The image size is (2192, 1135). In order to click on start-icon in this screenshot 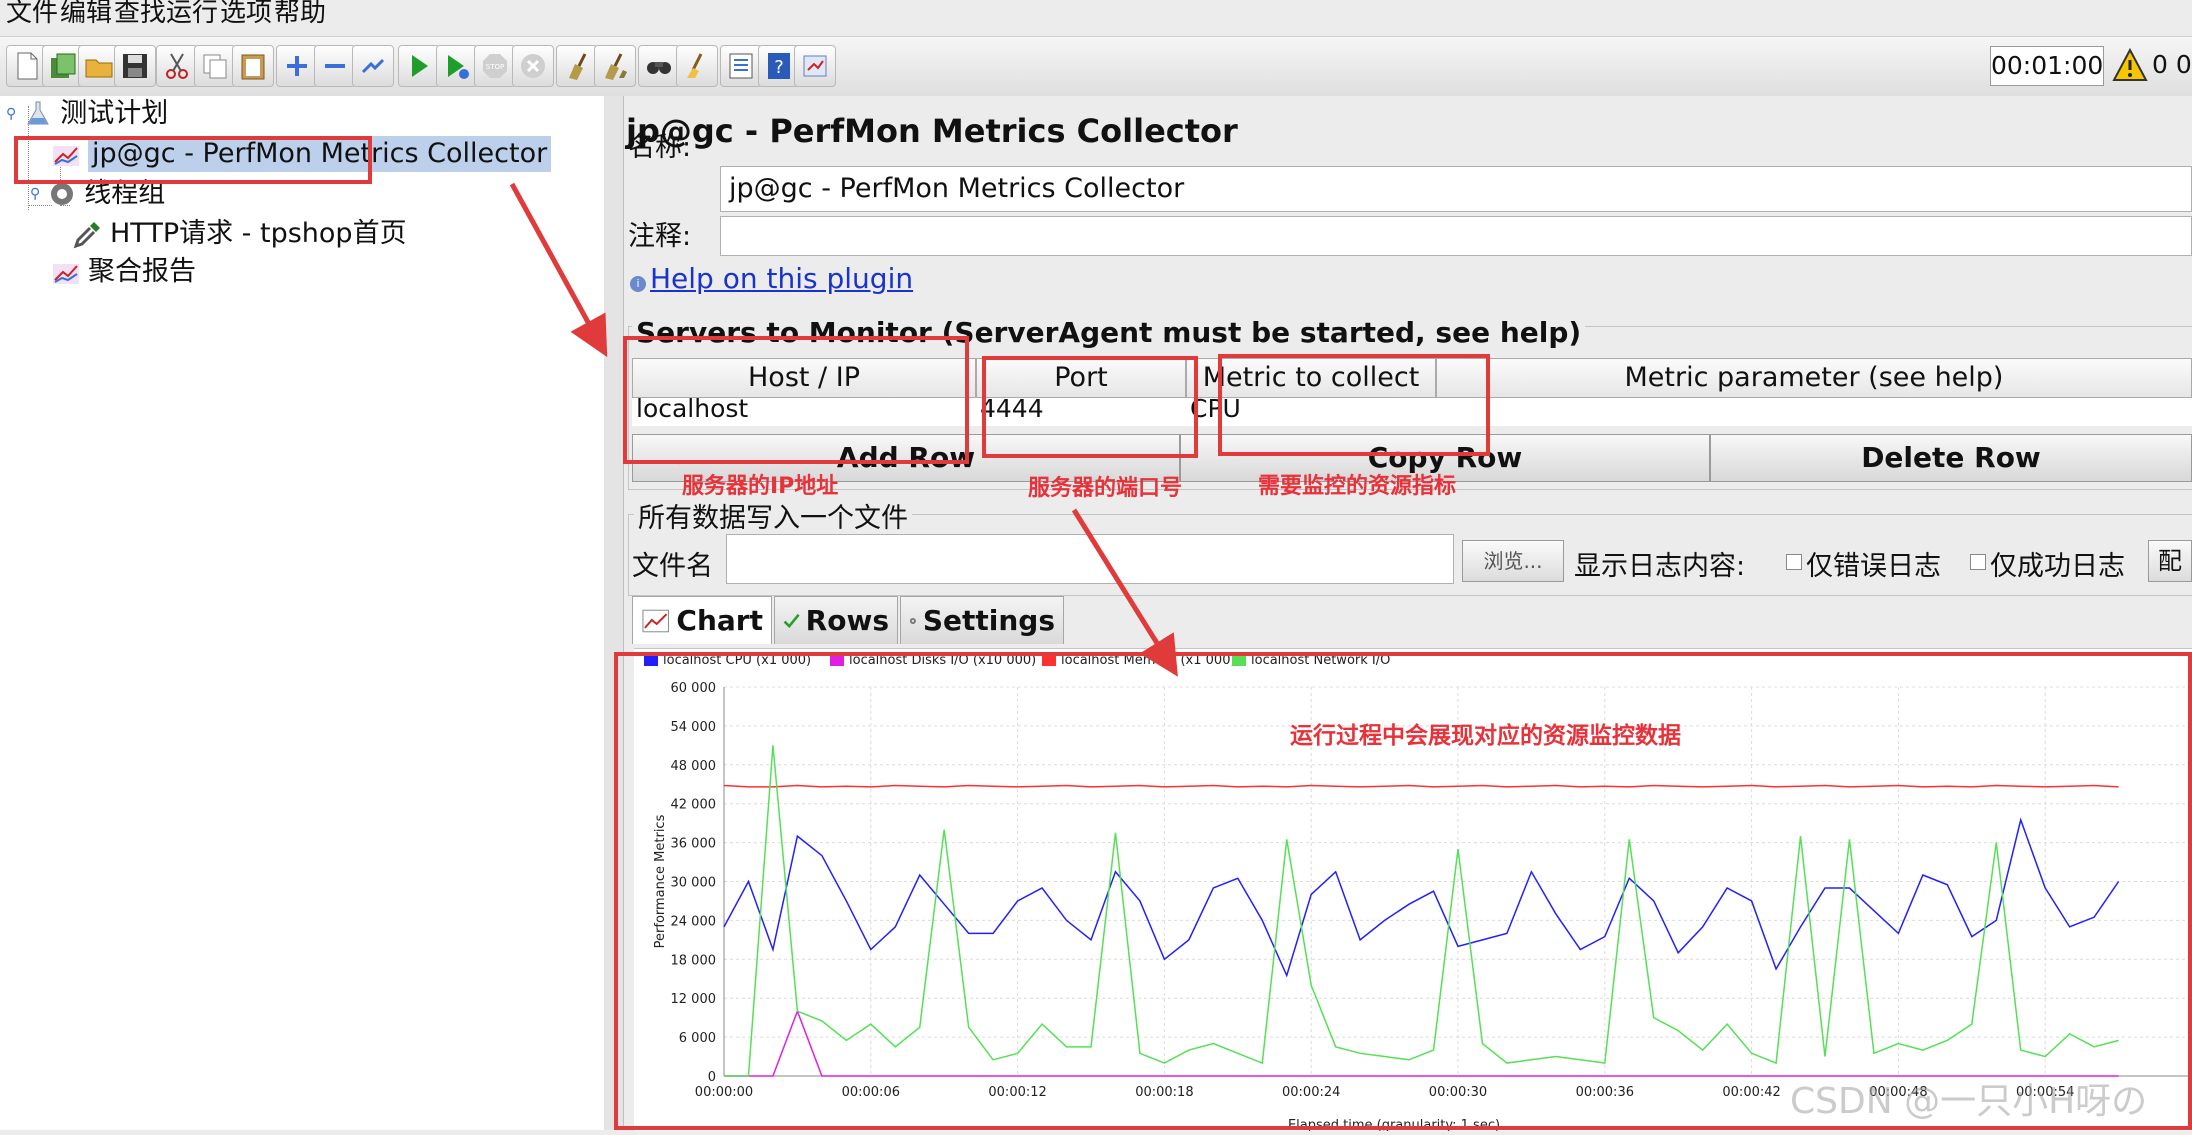, I will do `click(420, 66)`.